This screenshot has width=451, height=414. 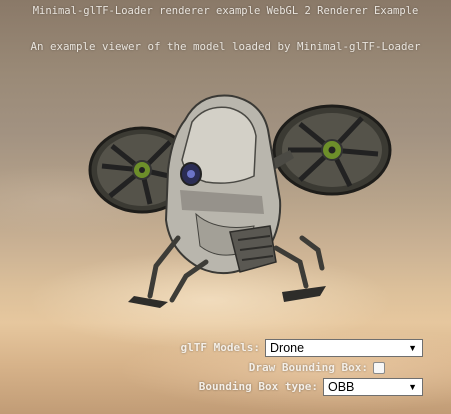 What do you see at coordinates (308, 367) in the screenshot?
I see `draw-bbox-label: Draw Bounding Box:` at bounding box center [308, 367].